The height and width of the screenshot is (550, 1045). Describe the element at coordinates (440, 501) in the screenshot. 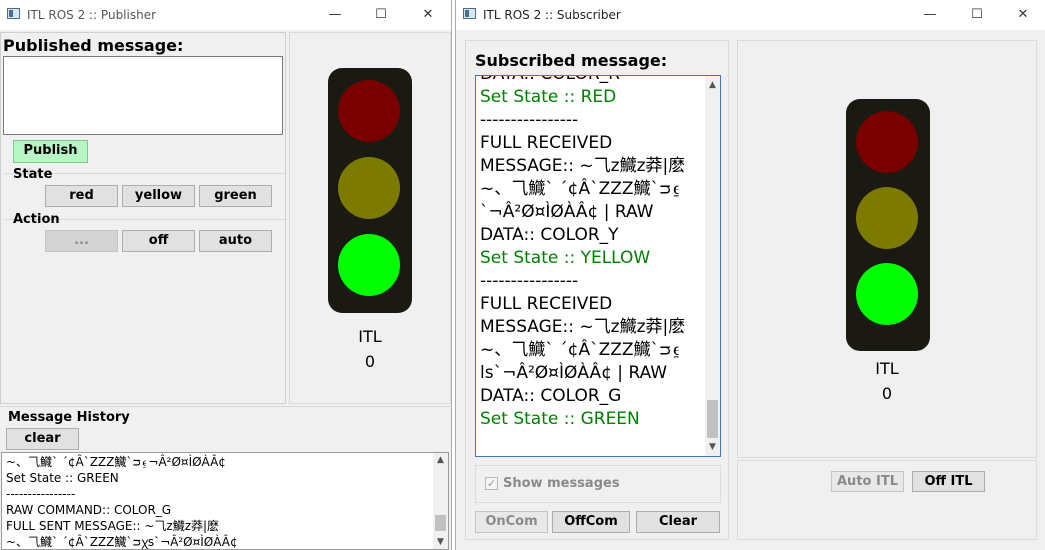

I see `history-scrollbar: ▲ ▼` at that location.